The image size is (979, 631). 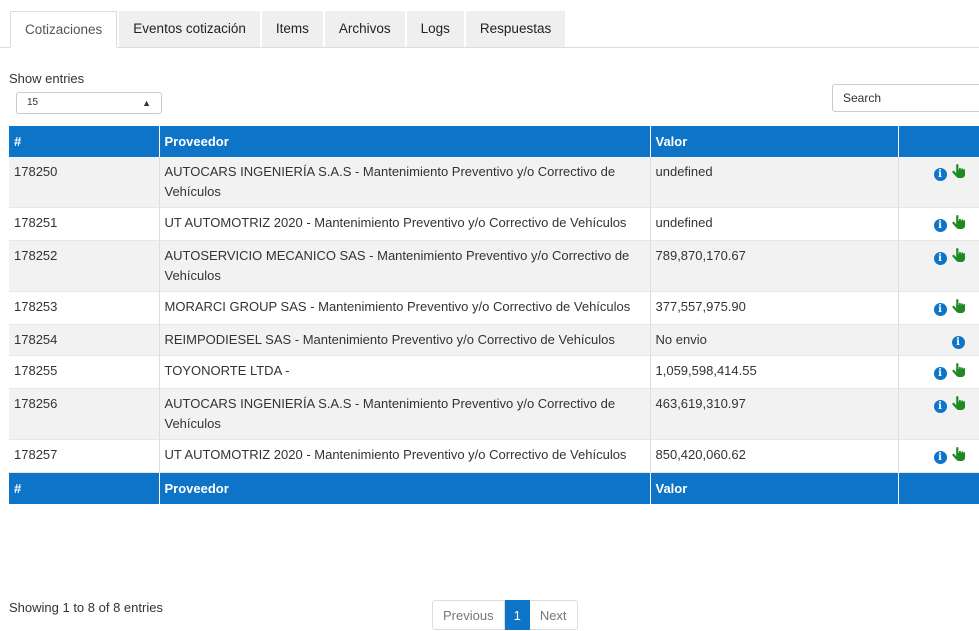 I want to click on tab-items: Items, so click(x=292, y=29).